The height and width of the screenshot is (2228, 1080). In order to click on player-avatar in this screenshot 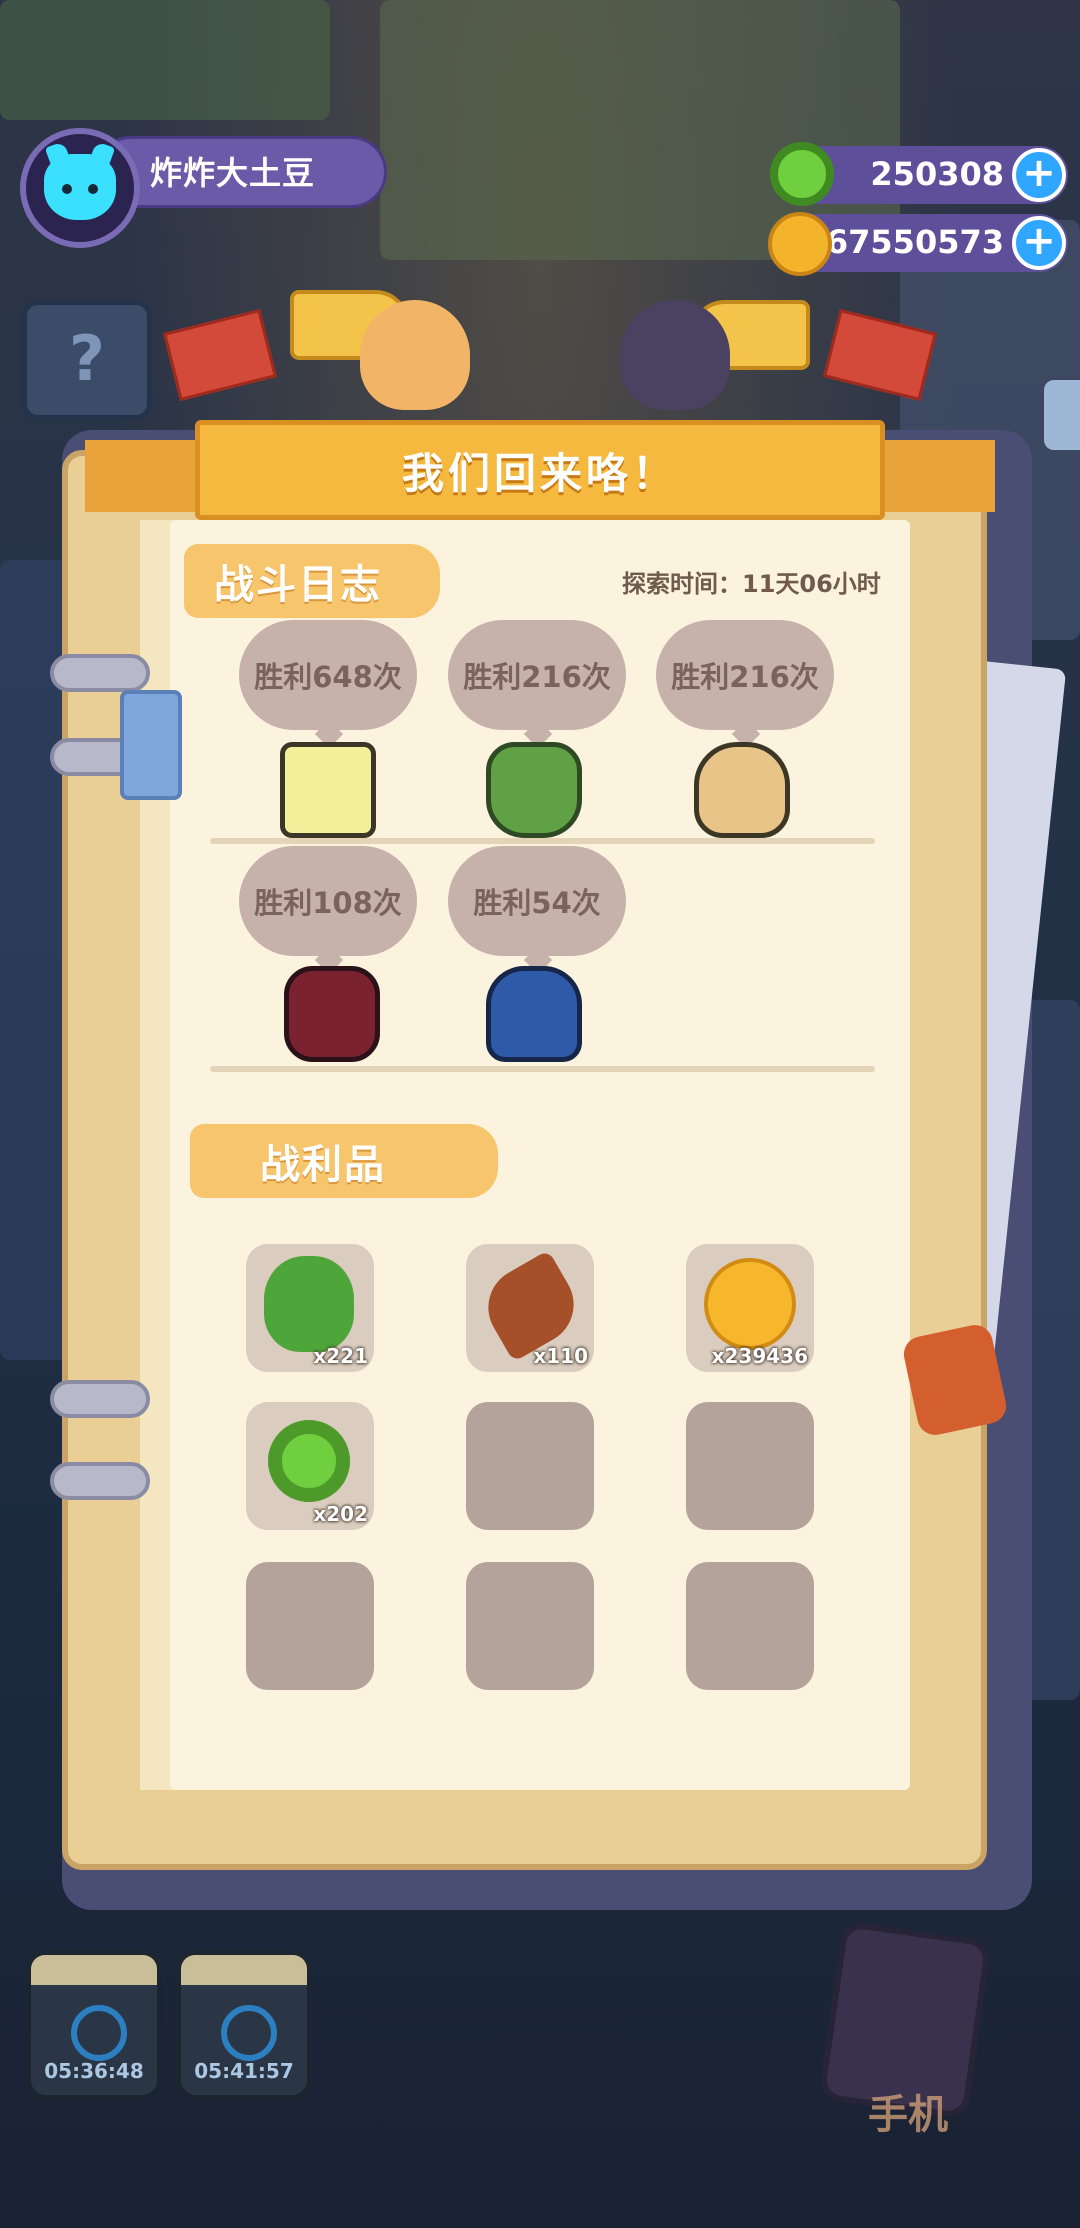, I will do `click(80, 188)`.